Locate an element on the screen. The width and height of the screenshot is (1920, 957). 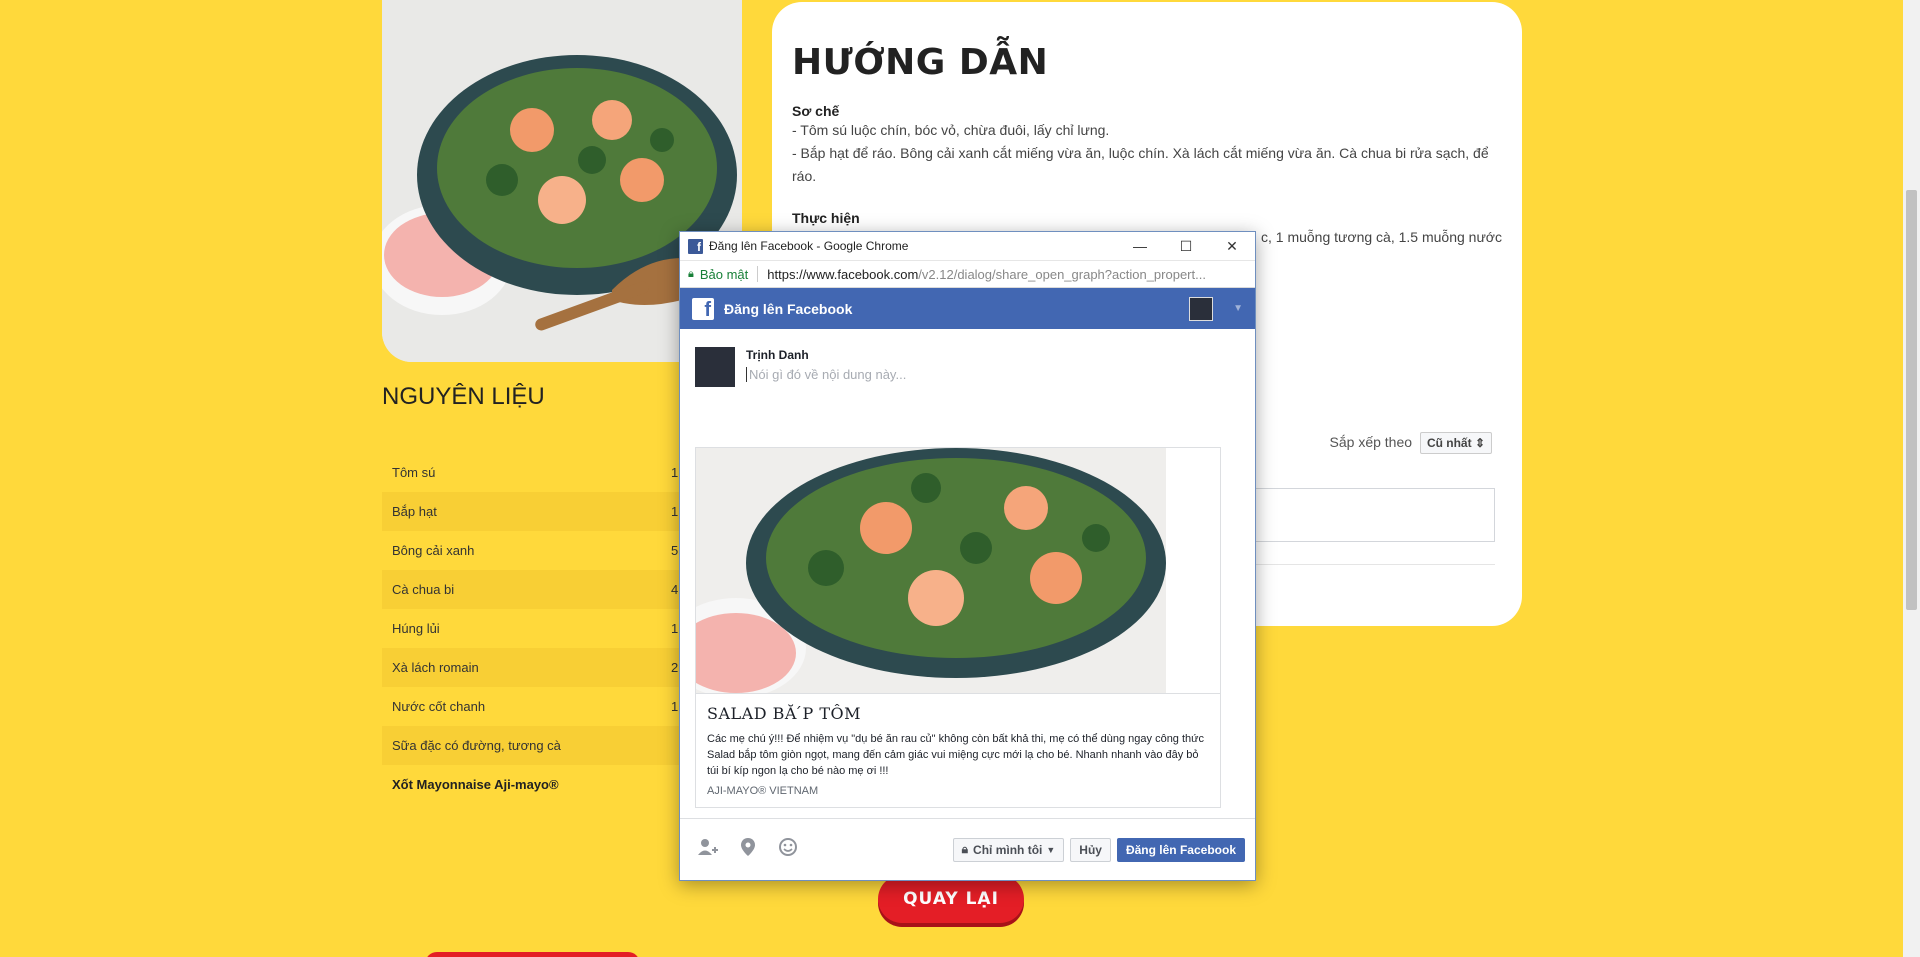
ingredient-row: Cà chua bi 4 is located at coordinates (532, 589).